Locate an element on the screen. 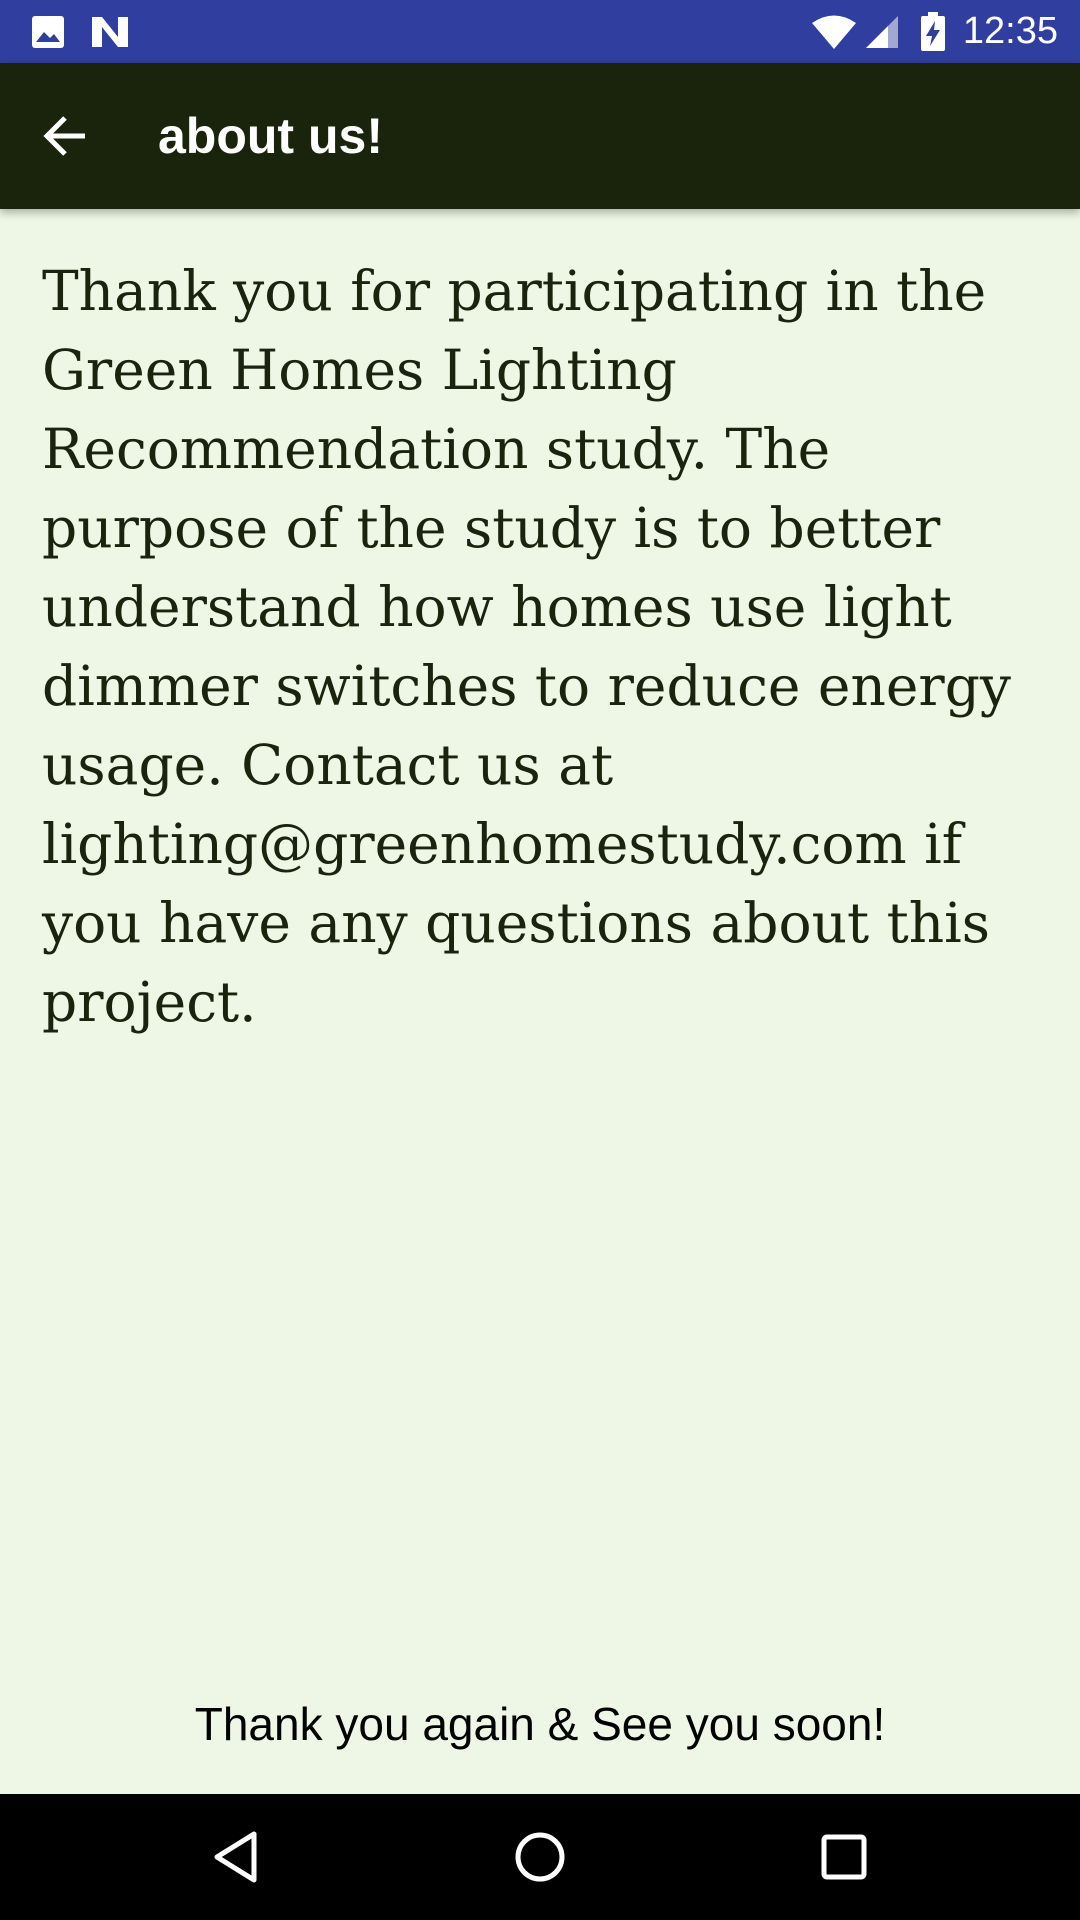 Image resolution: width=1080 pixels, height=1920 pixels. arrow-back-icon is located at coordinates (64, 136).